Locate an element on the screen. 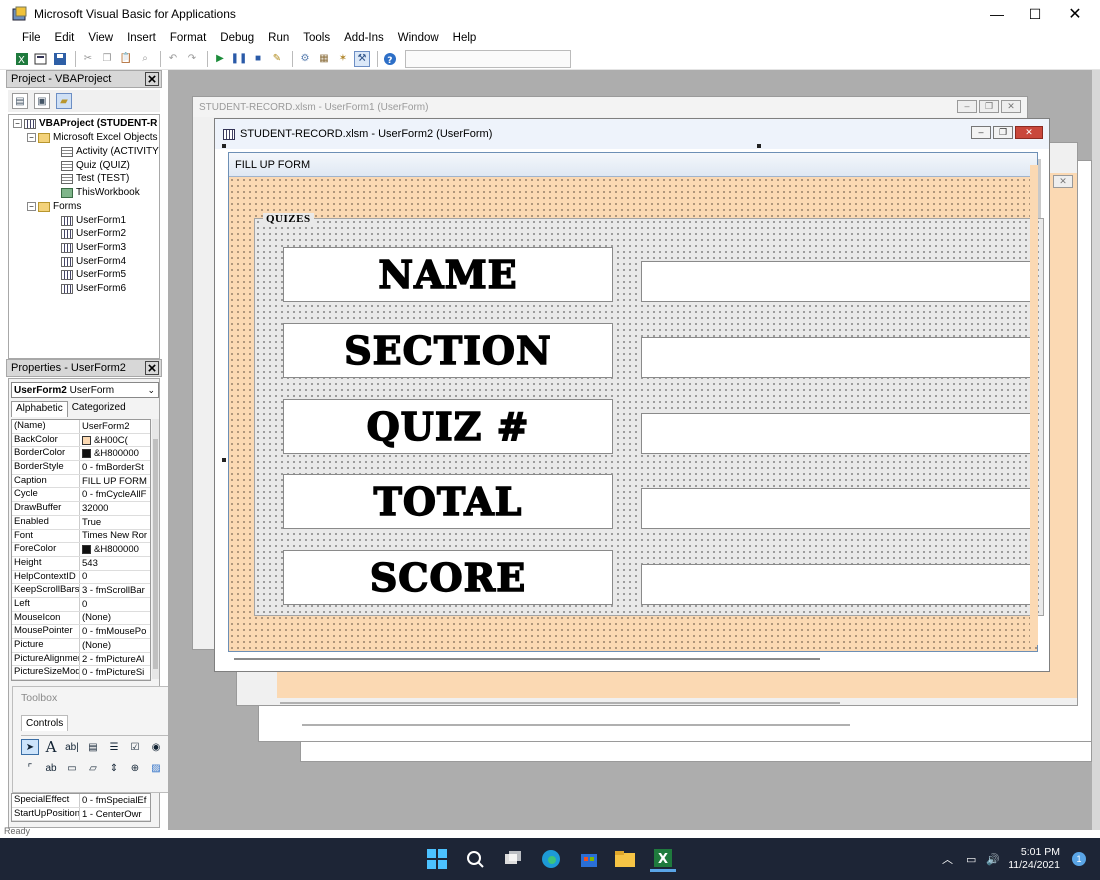  optionbutton-tool-icon: ◉ is located at coordinates (156, 747).